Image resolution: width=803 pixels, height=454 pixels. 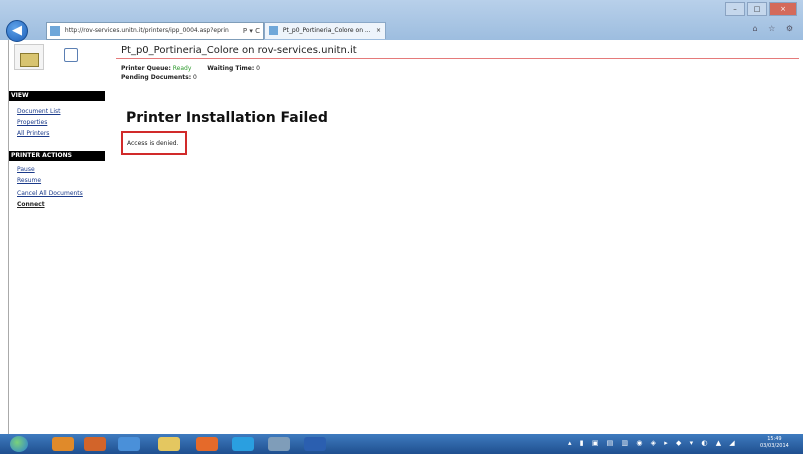 What do you see at coordinates (735, 9) in the screenshot?
I see `minimize-button: –` at bounding box center [735, 9].